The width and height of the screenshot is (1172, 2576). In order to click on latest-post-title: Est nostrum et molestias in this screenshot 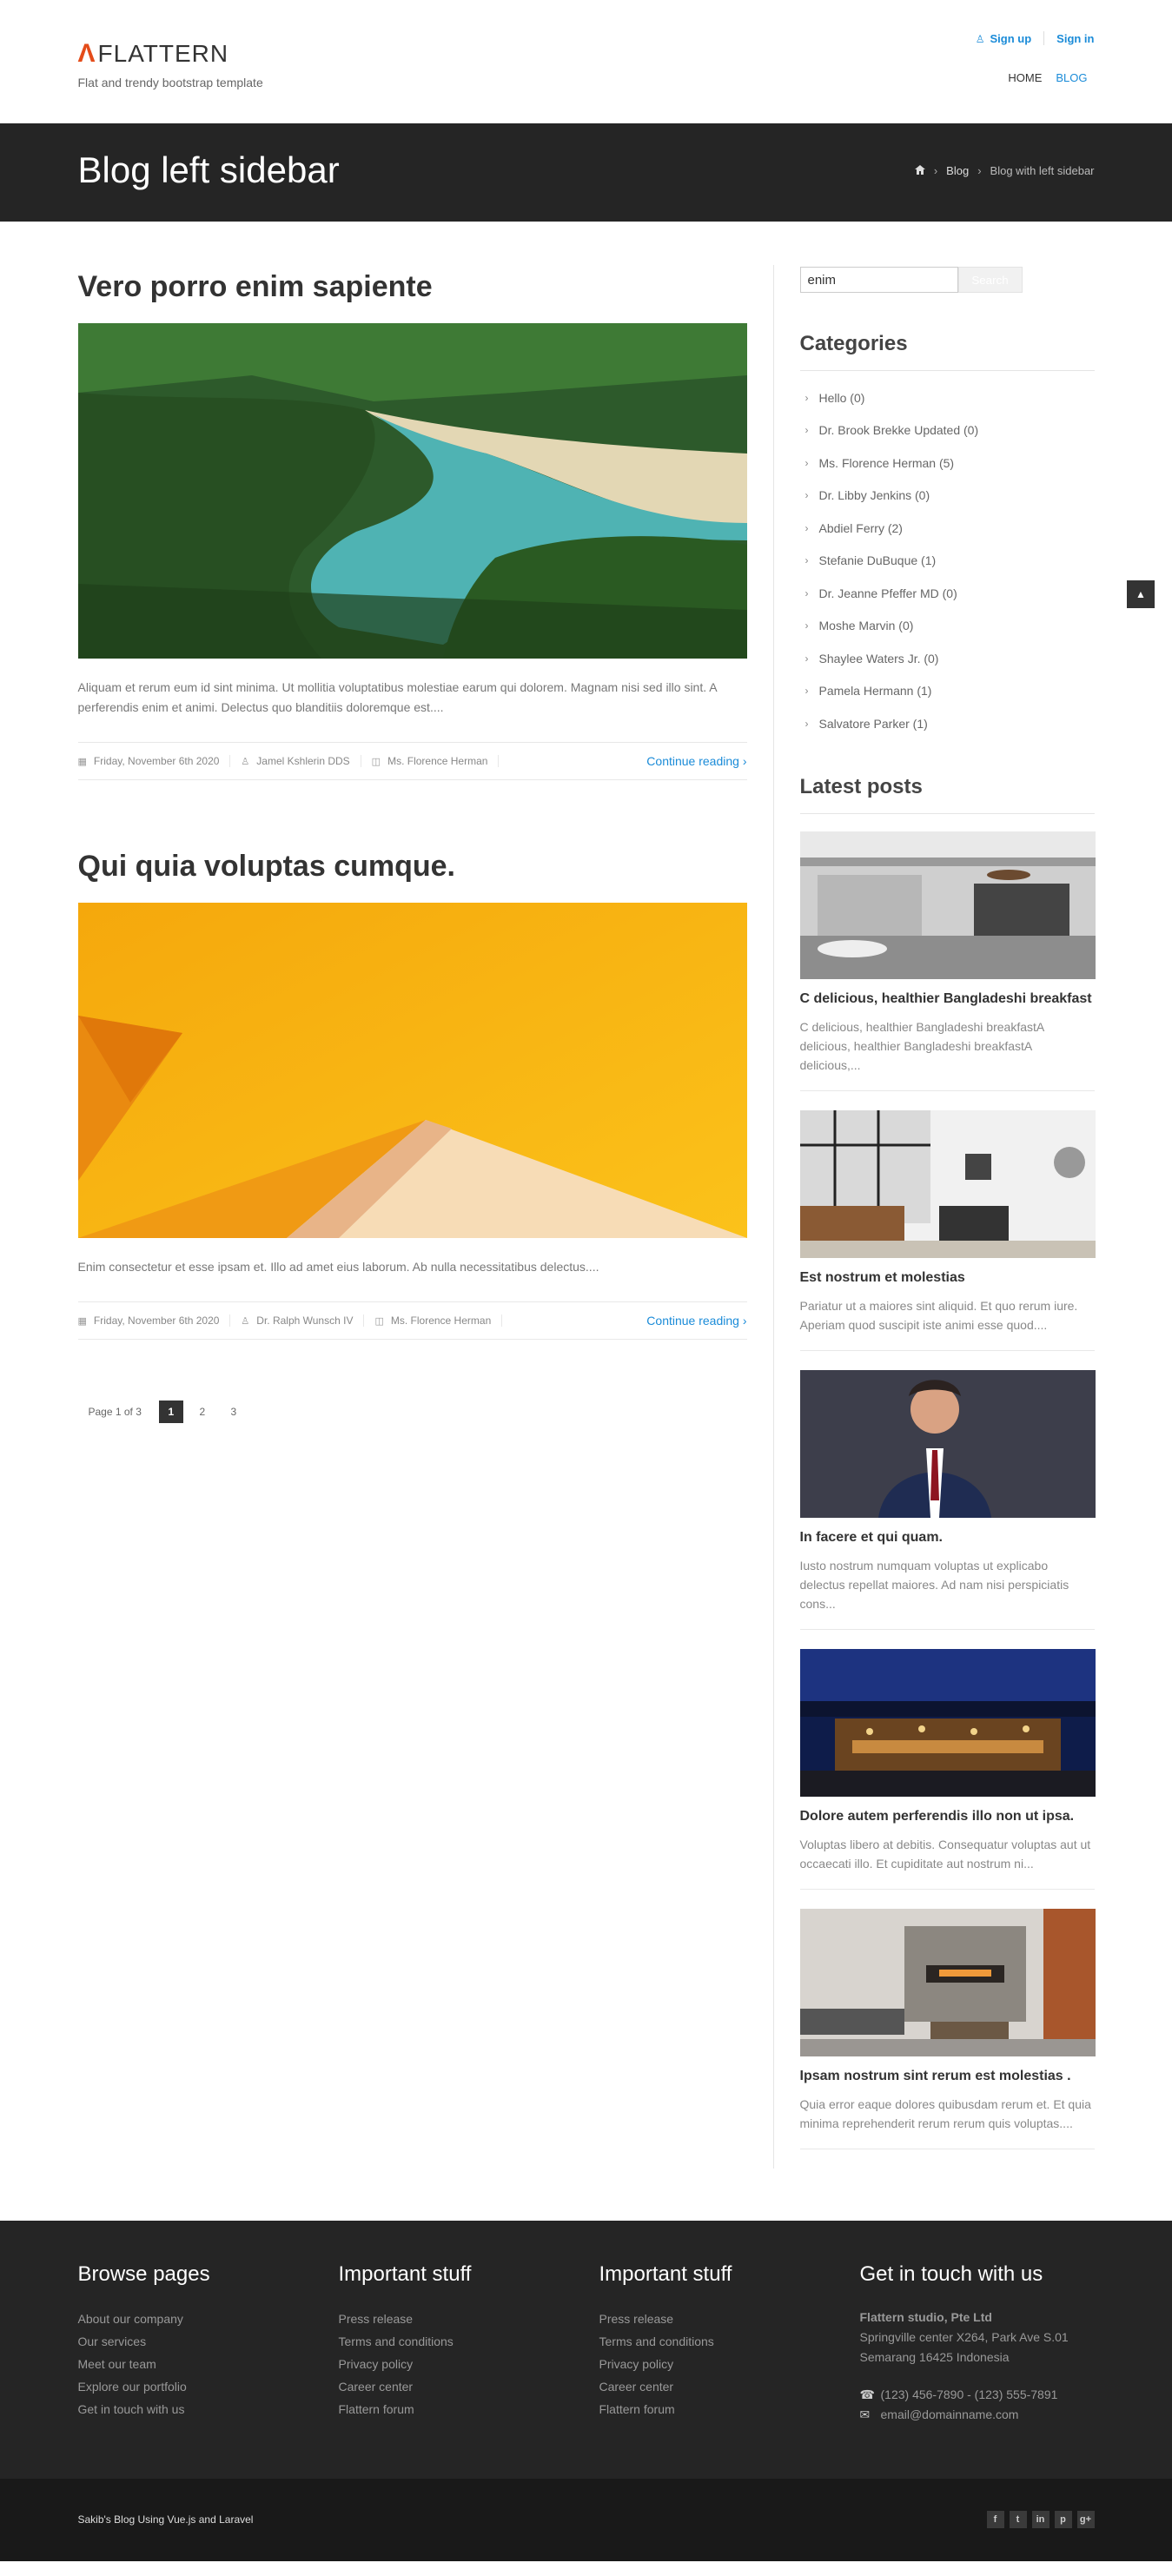, I will do `click(947, 1278)`.